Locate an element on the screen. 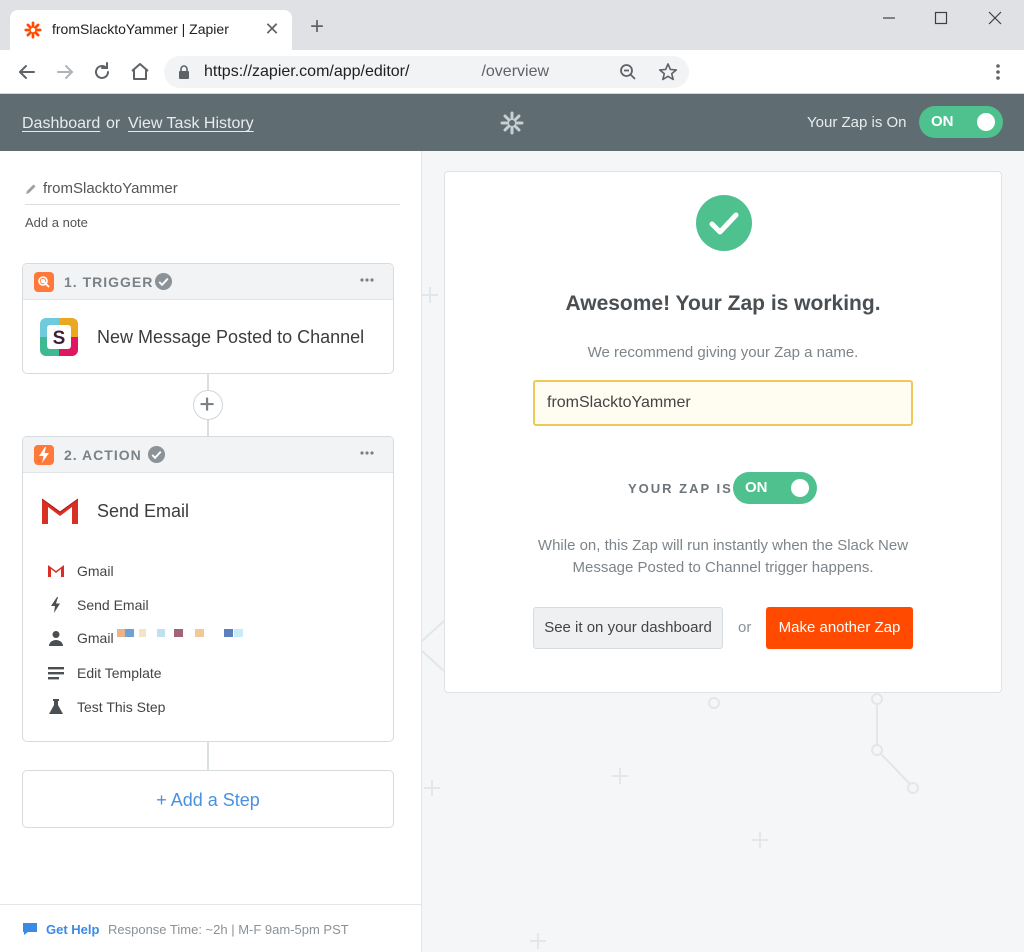 Image resolution: width=1024 pixels, height=952 pixels. browser-tab: fromSlacktoYammer | Zapier ✕ is located at coordinates (151, 30).